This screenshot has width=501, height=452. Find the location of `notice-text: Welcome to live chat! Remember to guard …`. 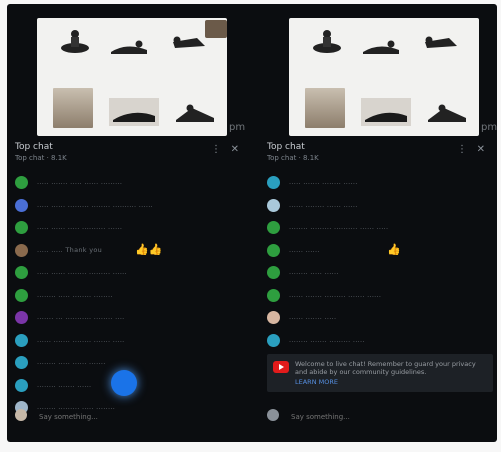

notice-text: Welcome to live chat! Remember to guard … is located at coordinates (385, 368).